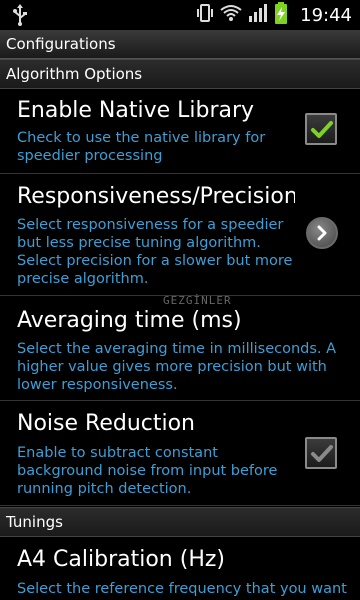 This screenshot has height=600, width=360. Describe the element at coordinates (231, 15) in the screenshot. I see `wifi-icon` at that location.